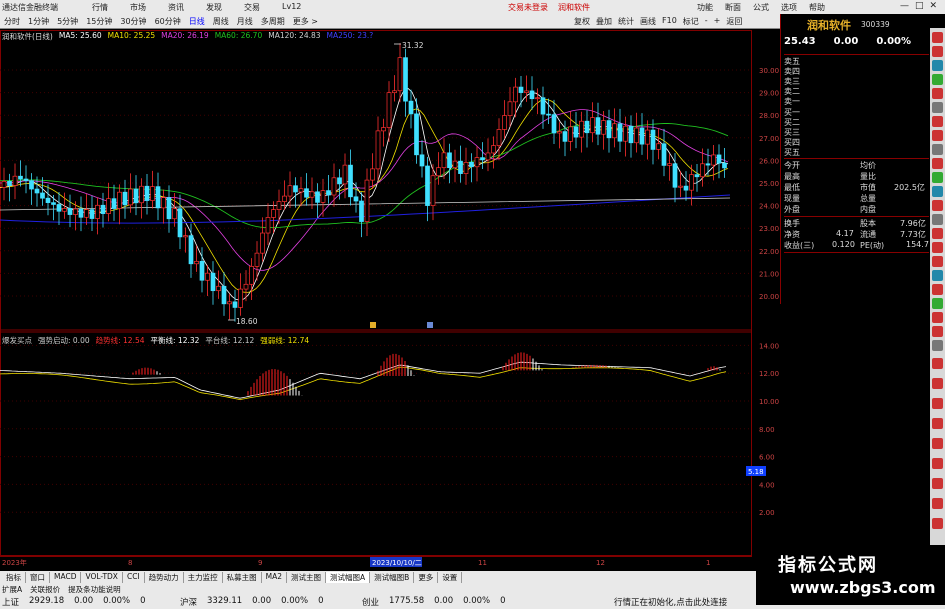  I want to click on side-tab-6-icon, so click(937, 463).